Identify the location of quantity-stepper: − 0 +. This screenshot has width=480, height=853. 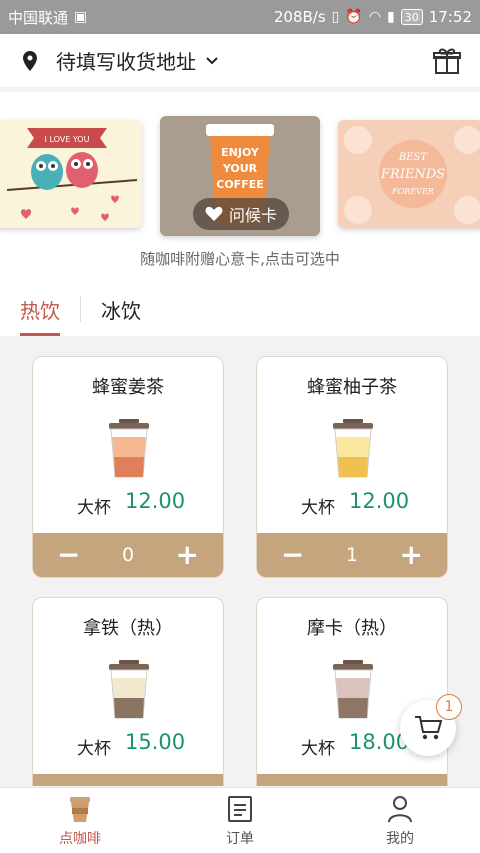
(128, 555).